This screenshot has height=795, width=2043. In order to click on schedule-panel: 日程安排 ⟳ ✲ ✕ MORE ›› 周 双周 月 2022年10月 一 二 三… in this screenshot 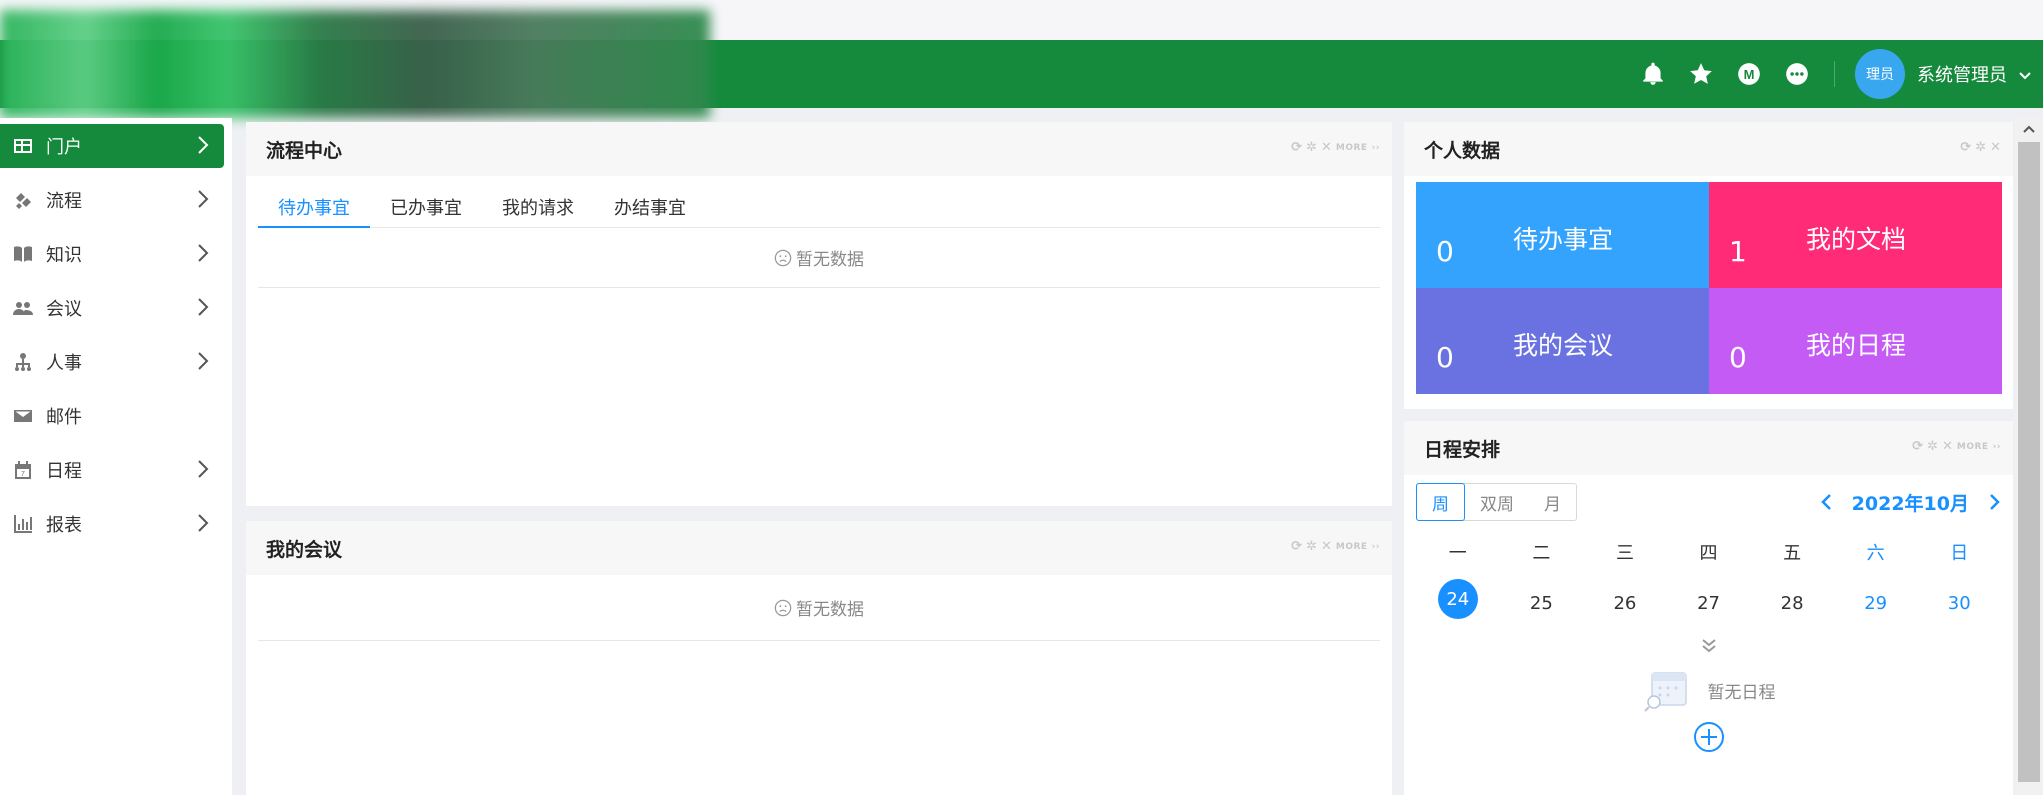, I will do `click(1708, 608)`.